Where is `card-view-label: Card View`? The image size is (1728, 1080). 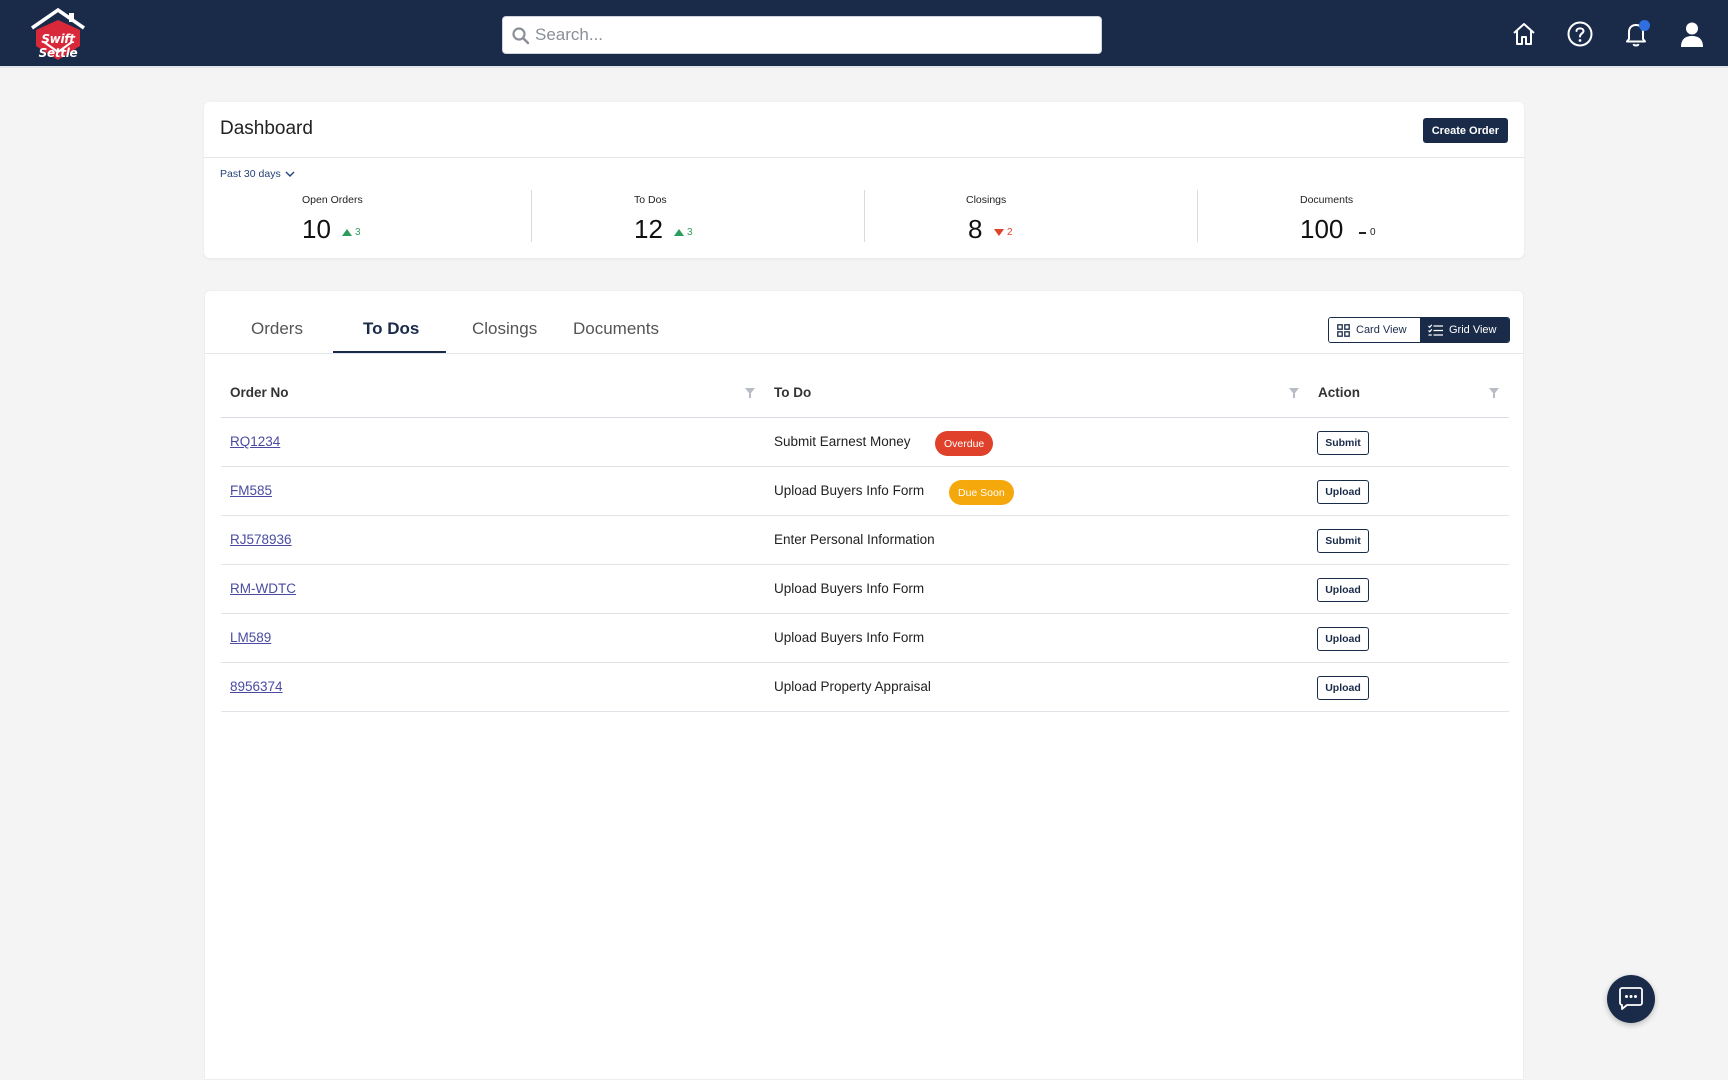
card-view-label: Card View is located at coordinates (1381, 330).